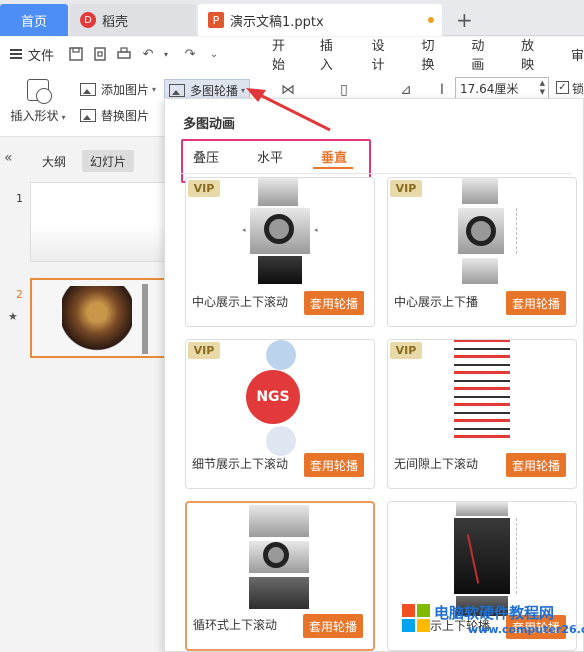  Describe the element at coordinates (240, 464) in the screenshot. I see `template-label: 细节展示上下滚动` at that location.